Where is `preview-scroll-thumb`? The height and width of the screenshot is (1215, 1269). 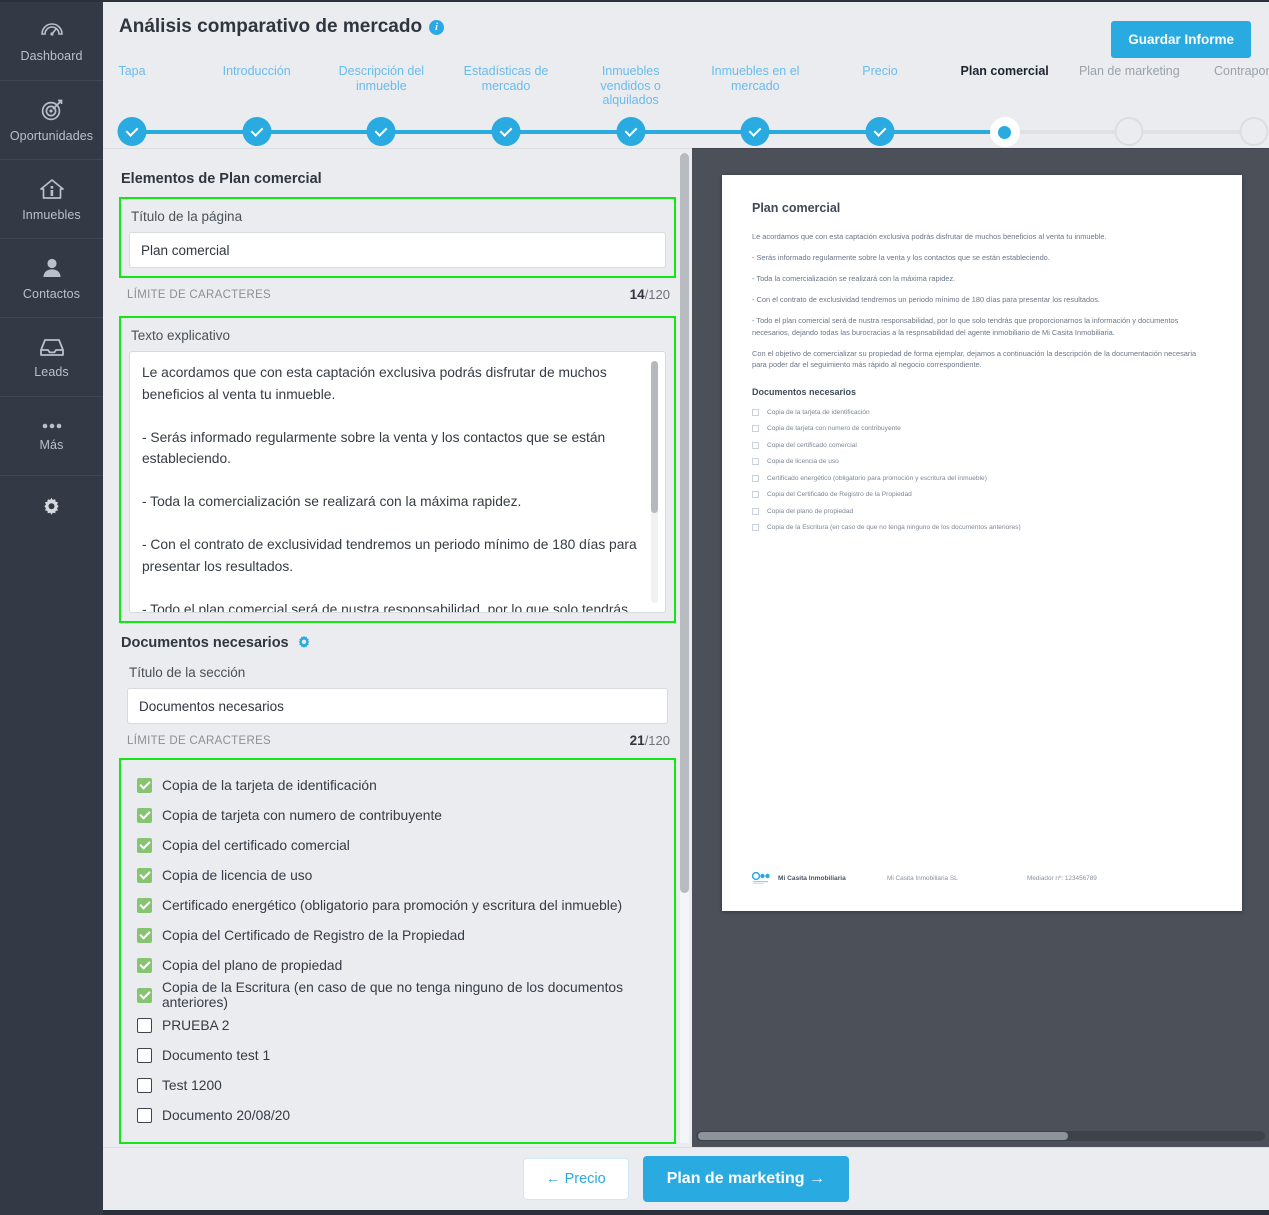 preview-scroll-thumb is located at coordinates (883, 1136).